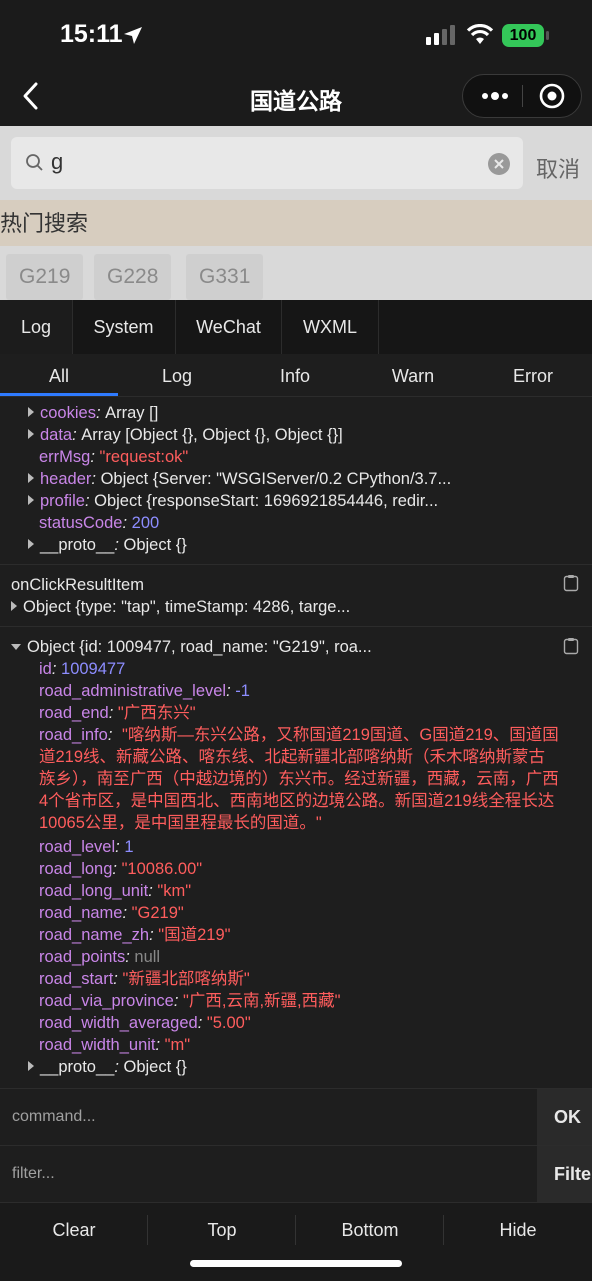 This screenshot has height=1281, width=592. I want to click on key: id, so click(45, 669).